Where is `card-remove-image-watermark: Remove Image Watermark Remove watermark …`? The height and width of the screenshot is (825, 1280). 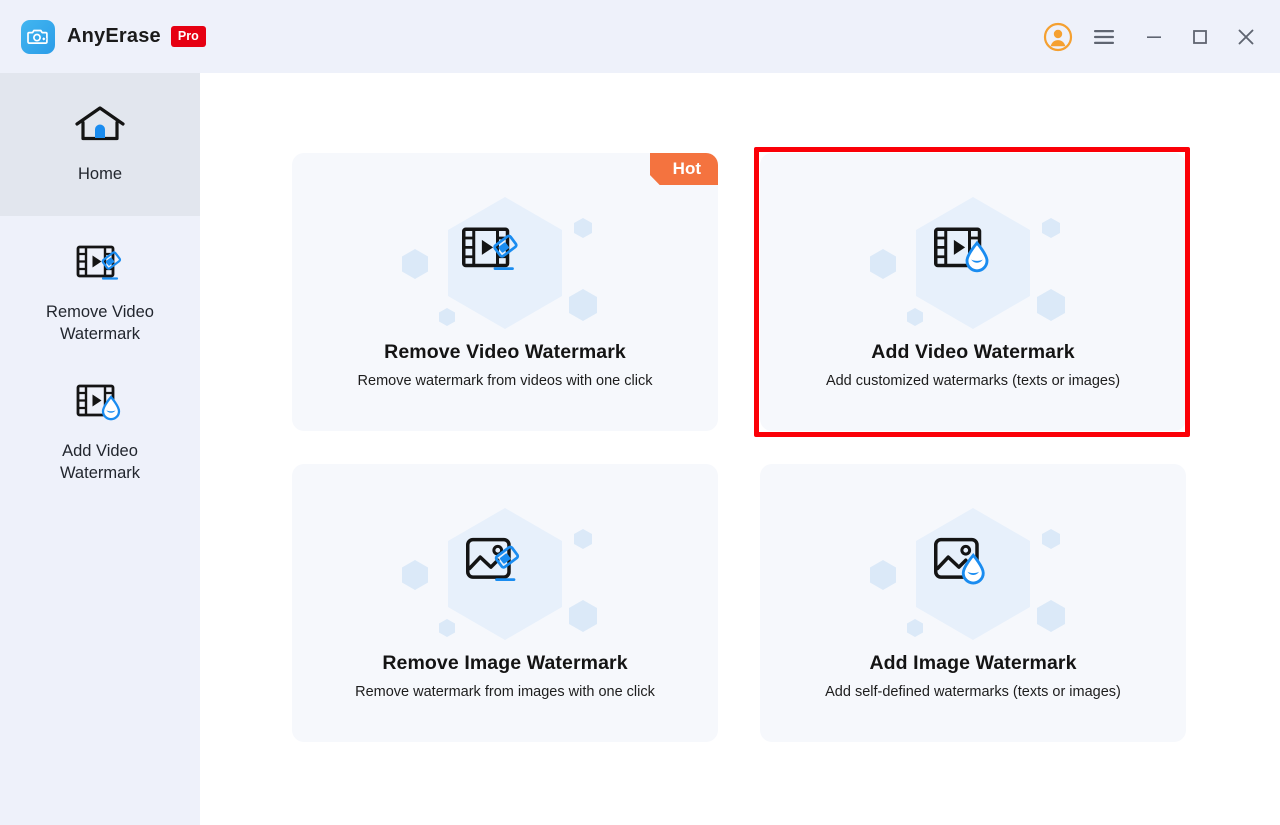
card-remove-image-watermark: Remove Image Watermark Remove watermark … is located at coordinates (505, 603).